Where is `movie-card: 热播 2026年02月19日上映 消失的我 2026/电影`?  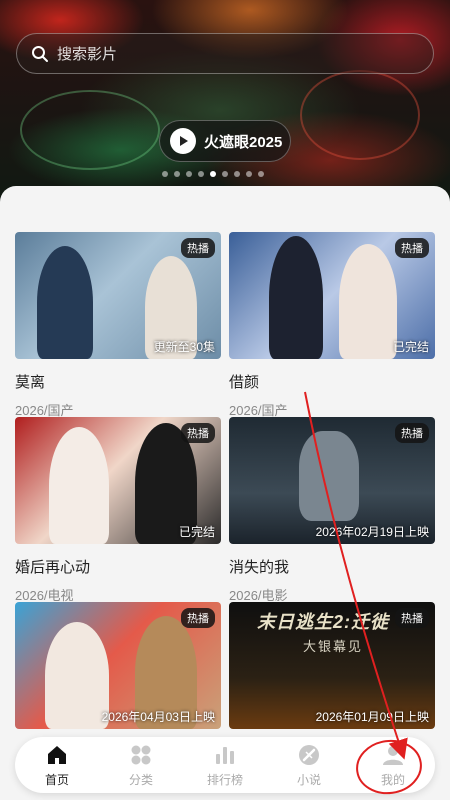
movie-card: 热播 2026年02月19日上映 消失的我 2026/电影 is located at coordinates (332, 510).